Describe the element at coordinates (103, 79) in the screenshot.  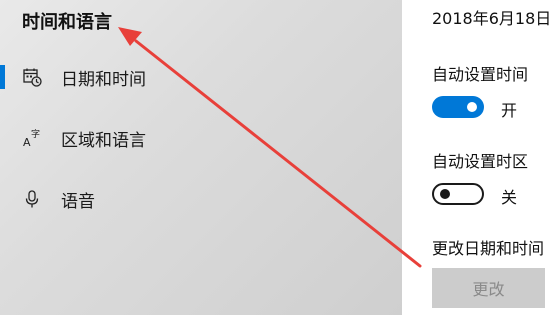
I see `sidebar-item-label: 日期和时间` at that location.